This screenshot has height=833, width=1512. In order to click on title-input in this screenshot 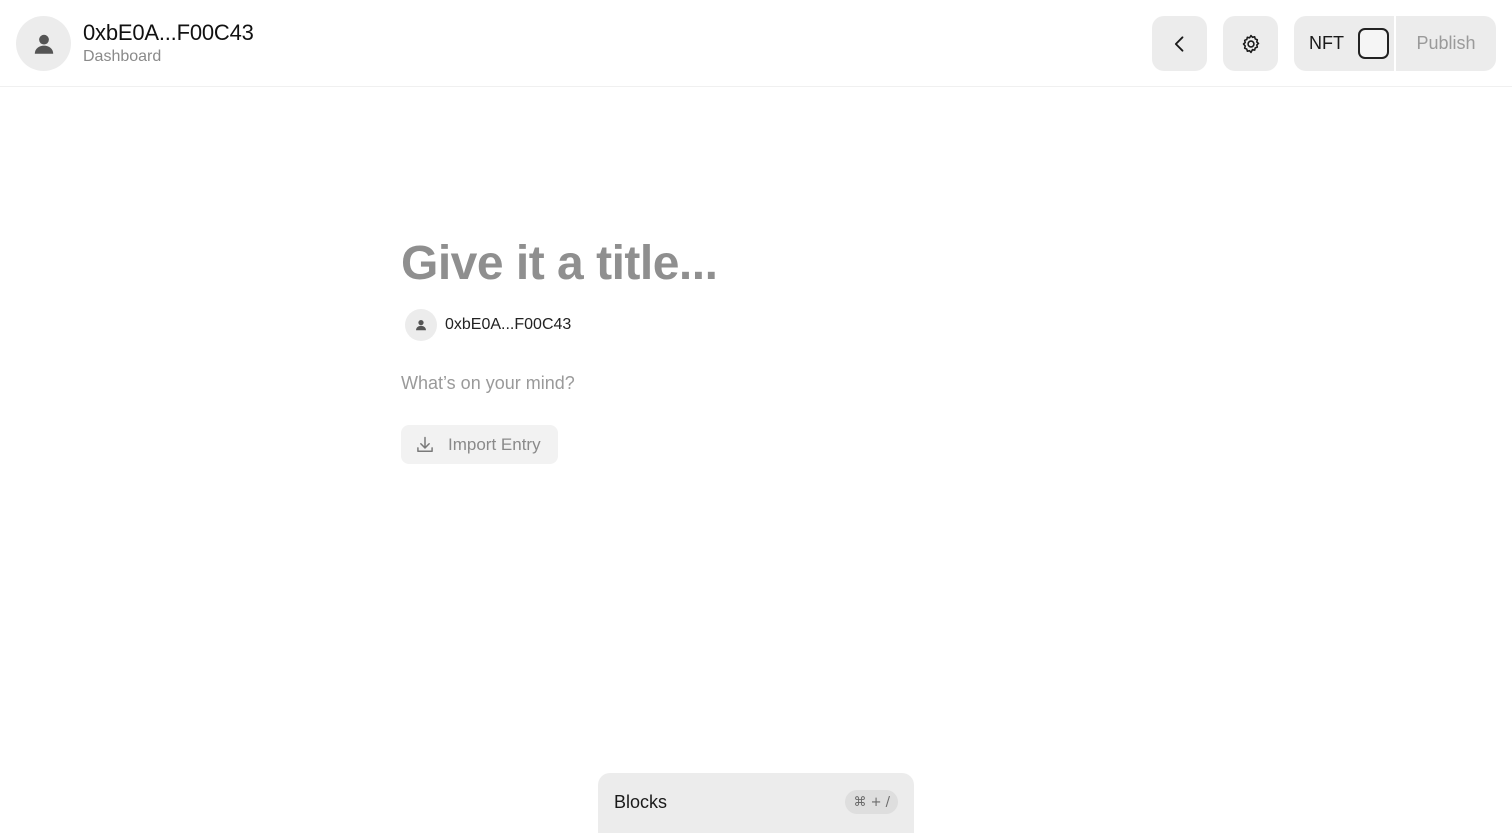, I will do `click(761, 263)`.